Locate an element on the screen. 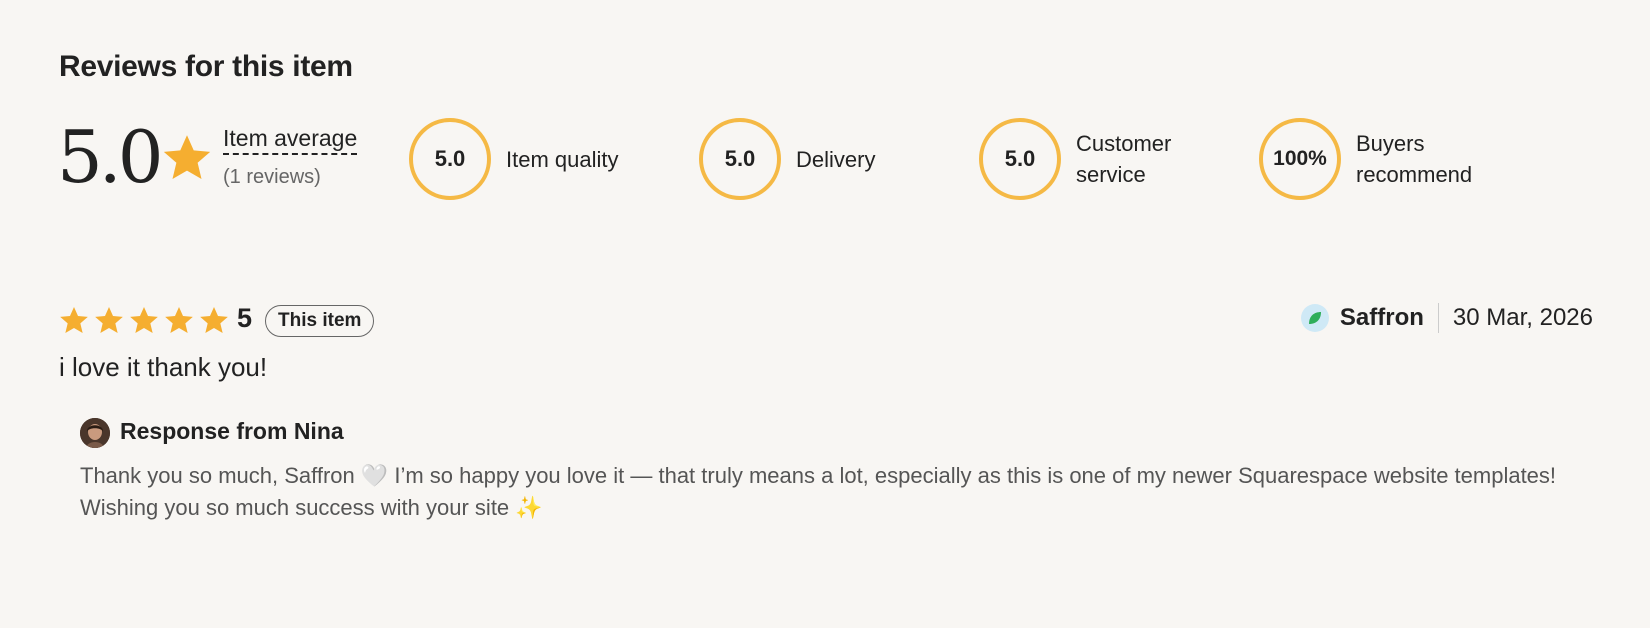  metric-label: Buyers recommend is located at coordinates (1414, 159).